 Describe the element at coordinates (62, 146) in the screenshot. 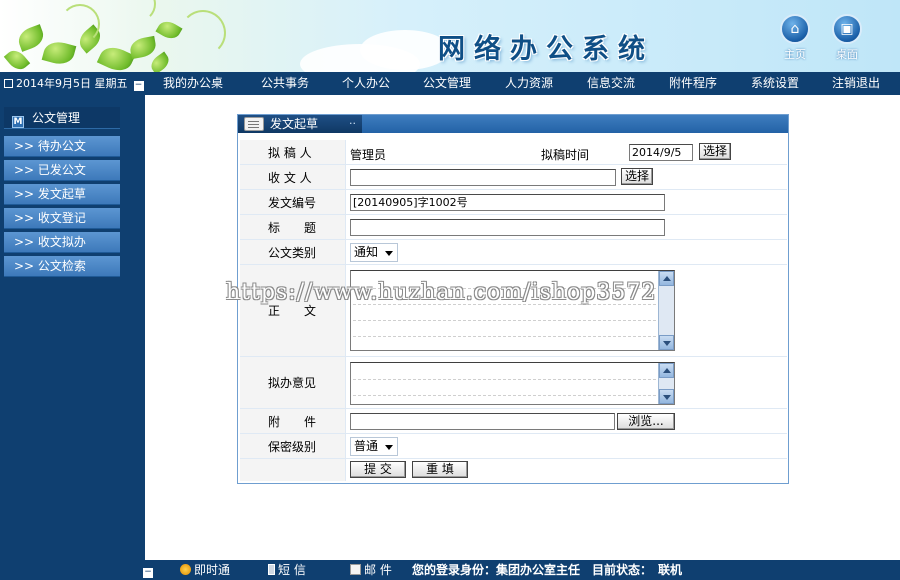

I see `sidebar-item-pending: >> 待办公文` at that location.